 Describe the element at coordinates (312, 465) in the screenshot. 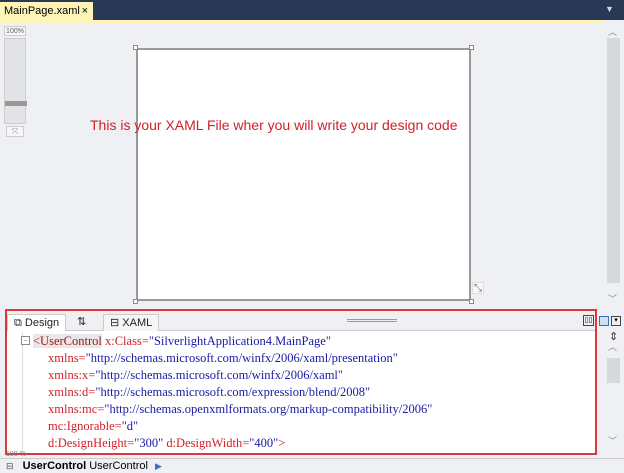

I see `breadcrumb-bar: ⊟ UserControl UserControl ▶` at that location.